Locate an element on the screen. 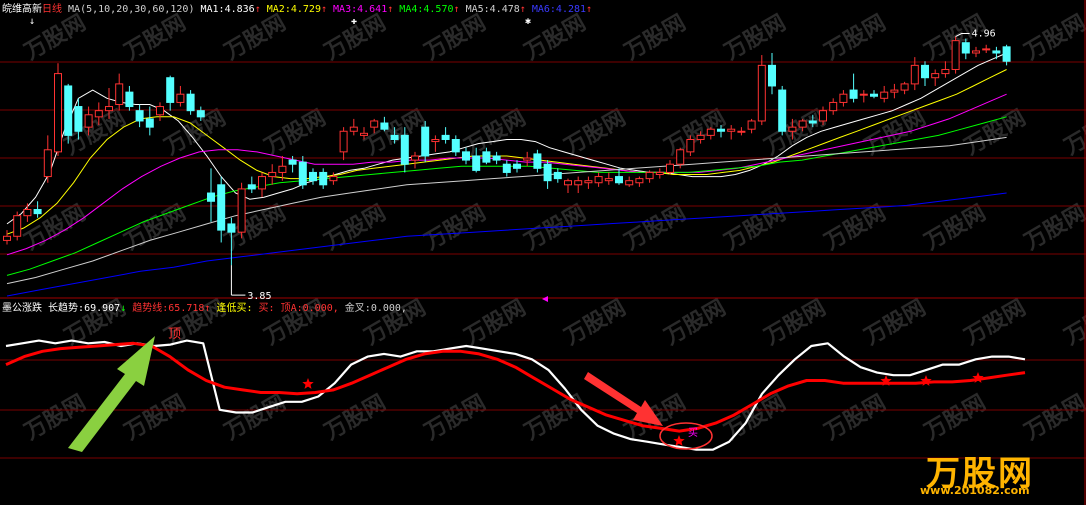 Image resolution: width=1086 pixels, height=505 pixels. ma5-value: 4.478 is located at coordinates (504, 9).